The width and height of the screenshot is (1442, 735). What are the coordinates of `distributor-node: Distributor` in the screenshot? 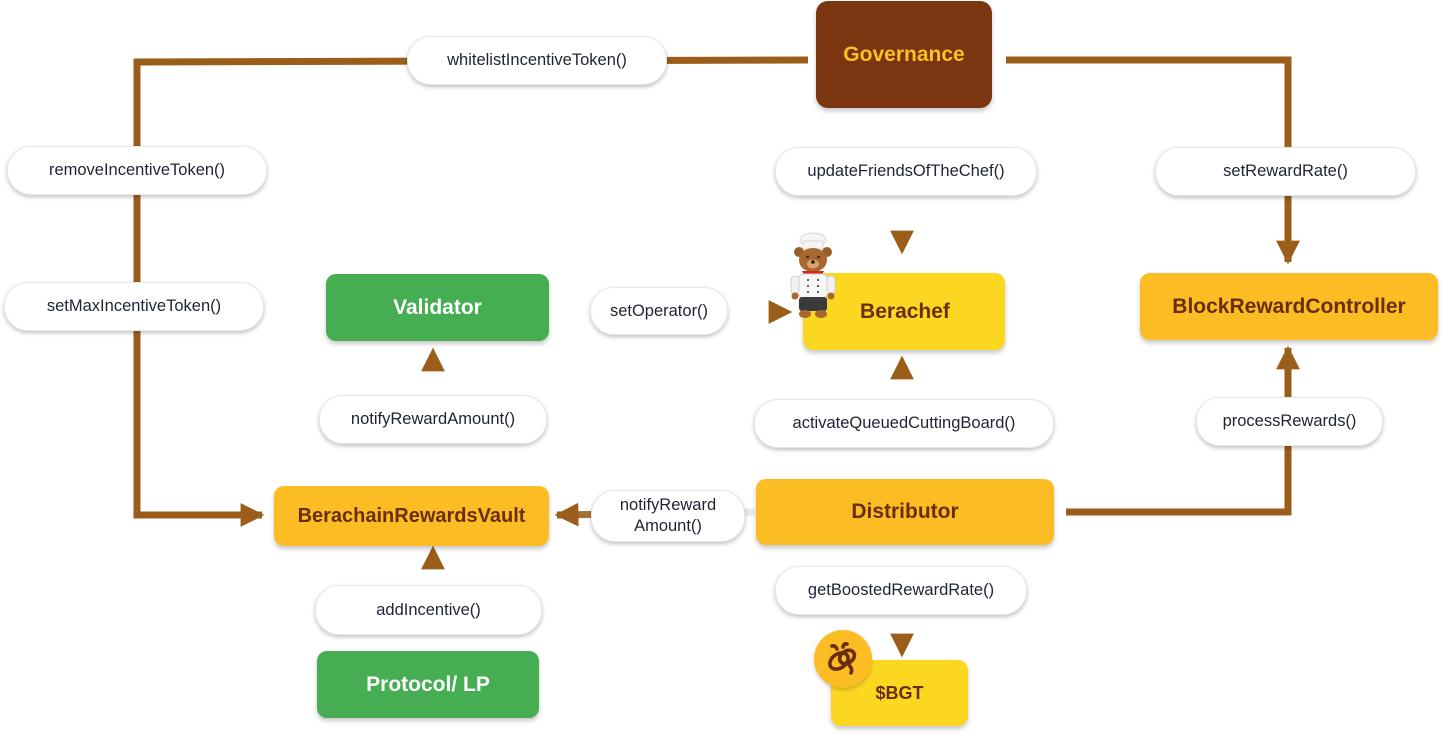 It's located at (905, 512).